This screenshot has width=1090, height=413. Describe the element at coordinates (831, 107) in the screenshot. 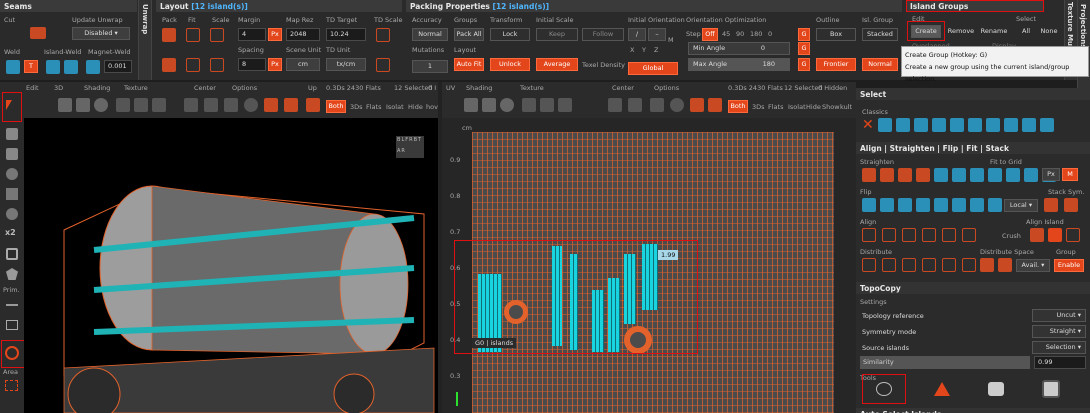

I see `uv-show-button: Show` at that location.